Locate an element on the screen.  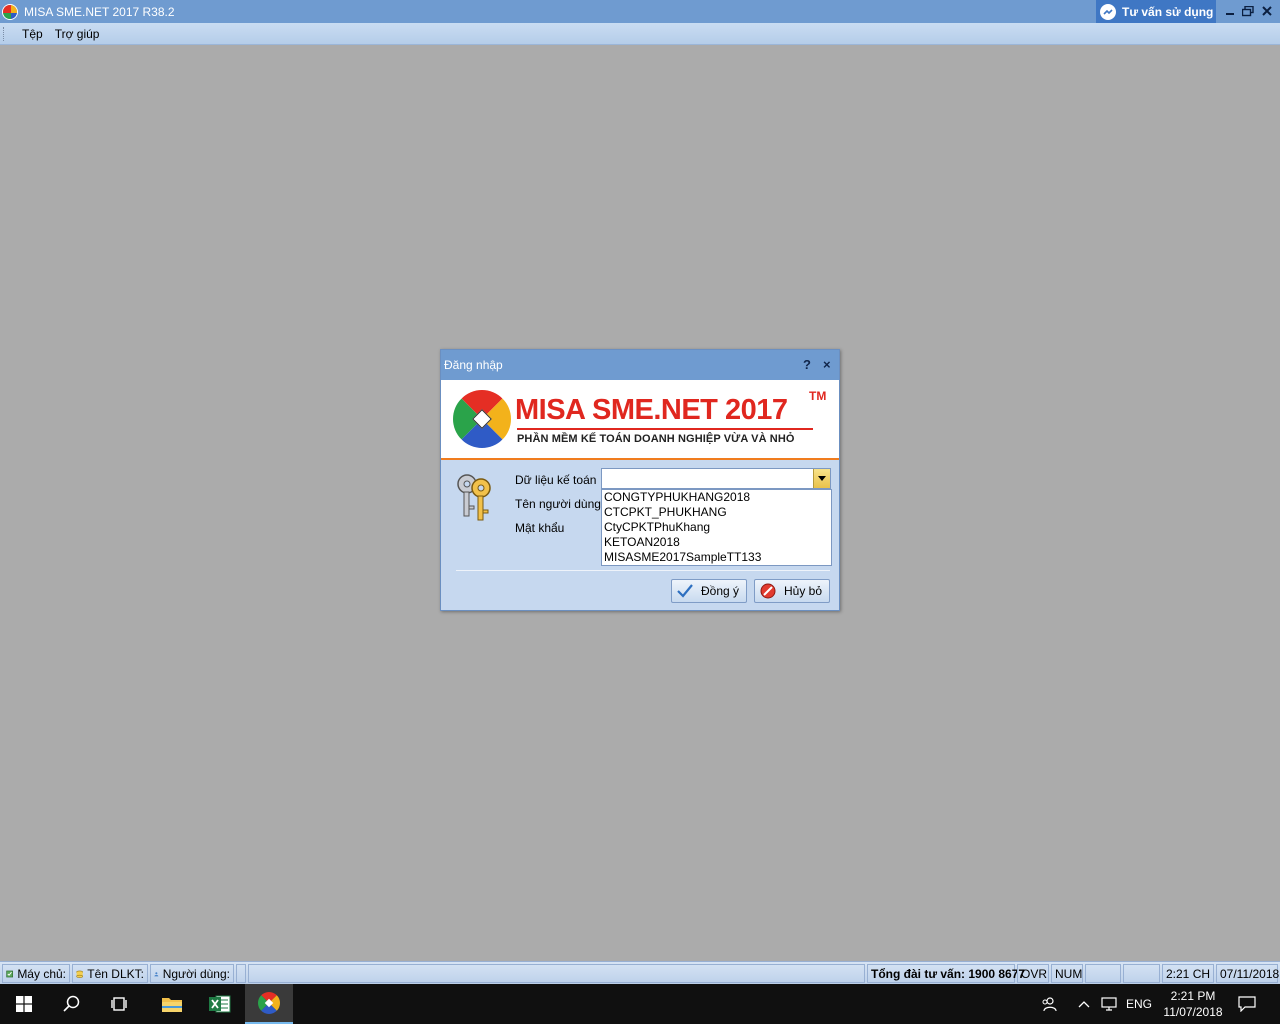
status-server-label: Máy chủ: is located at coordinates (41, 973).